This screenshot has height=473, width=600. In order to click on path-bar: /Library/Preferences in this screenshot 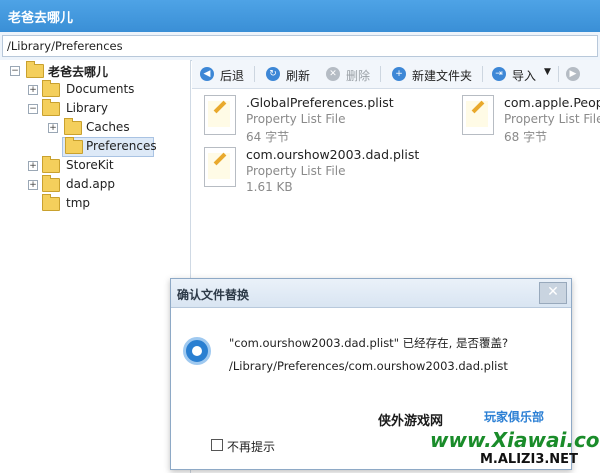, I will do `click(300, 46)`.